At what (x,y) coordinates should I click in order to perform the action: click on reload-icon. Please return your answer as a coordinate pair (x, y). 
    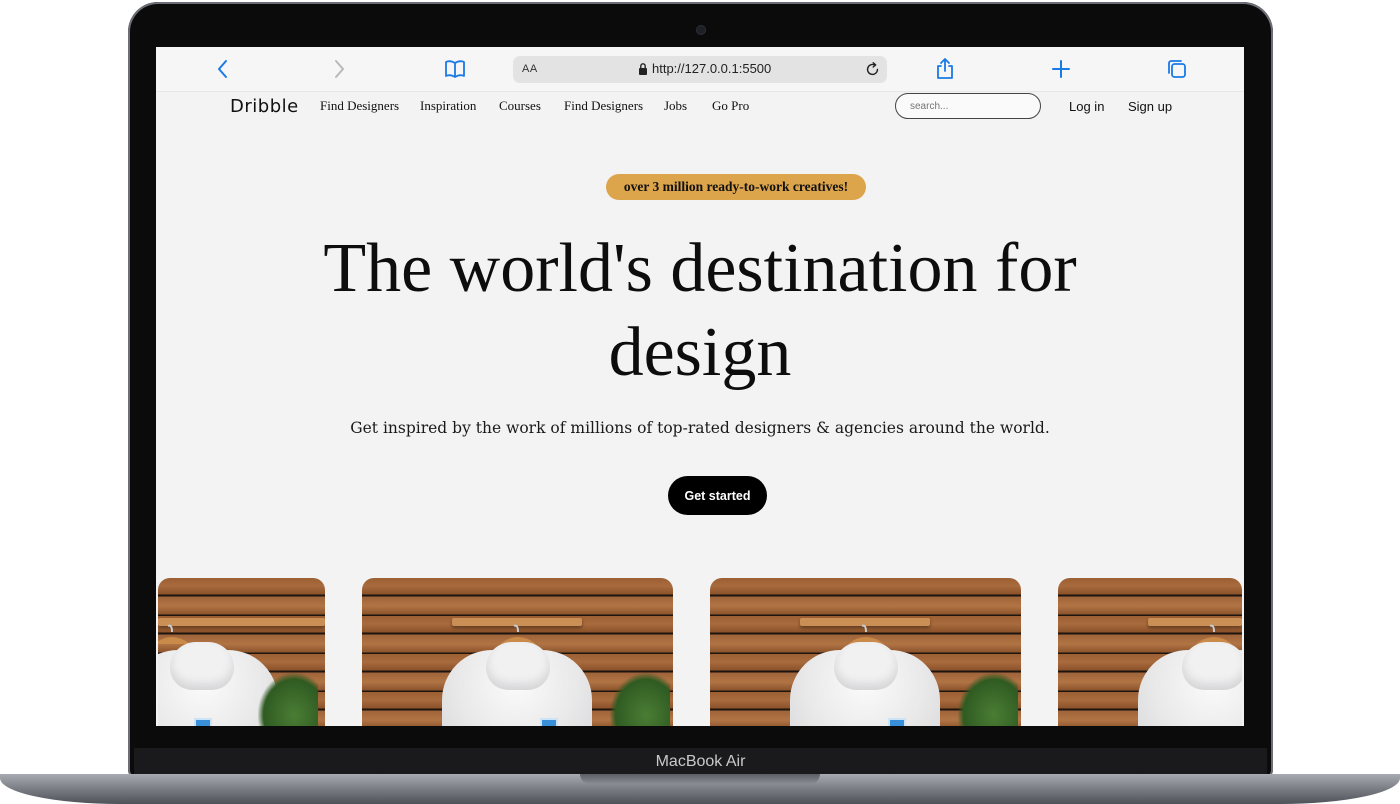
    Looking at the image, I should click on (872, 69).